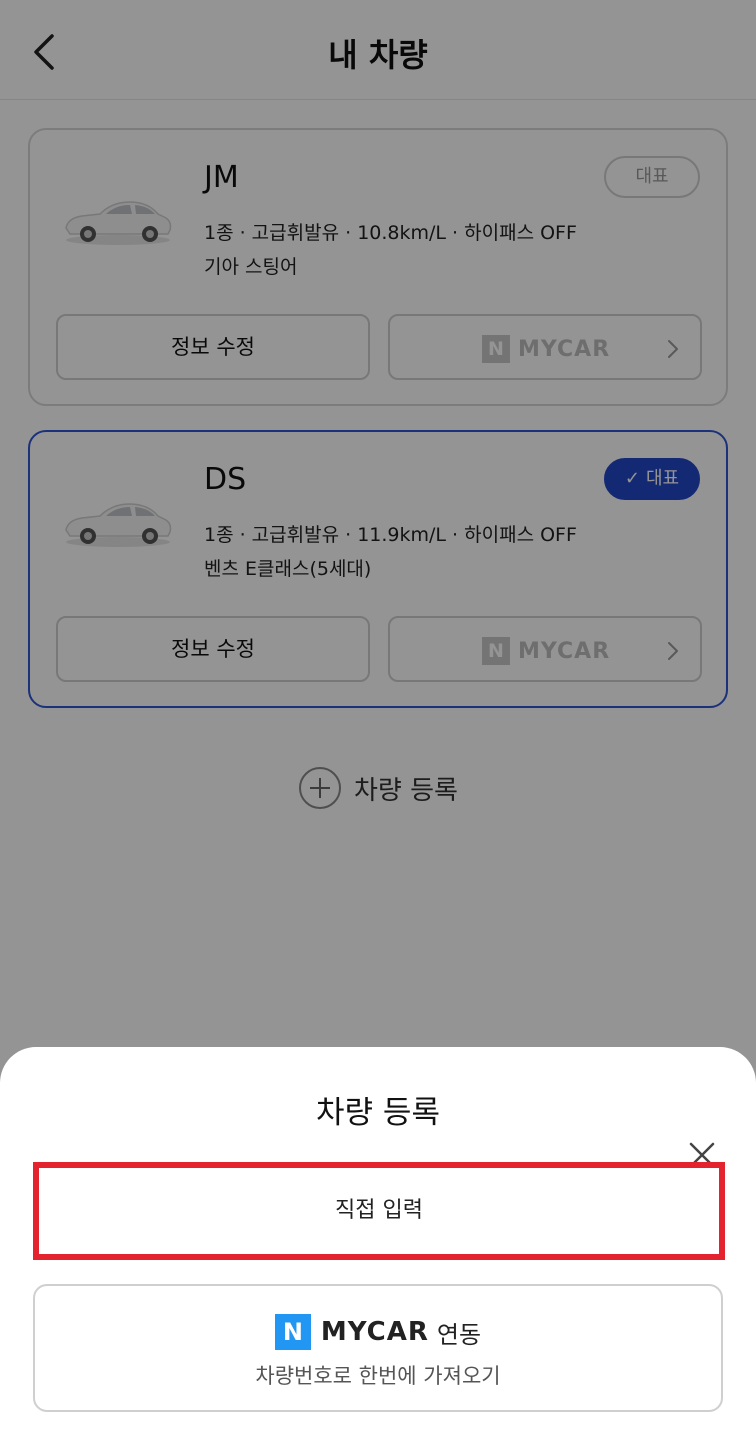 The width and height of the screenshot is (756, 1446). What do you see at coordinates (374, 1332) in the screenshot?
I see `mycar-brand: MYCAR` at bounding box center [374, 1332].